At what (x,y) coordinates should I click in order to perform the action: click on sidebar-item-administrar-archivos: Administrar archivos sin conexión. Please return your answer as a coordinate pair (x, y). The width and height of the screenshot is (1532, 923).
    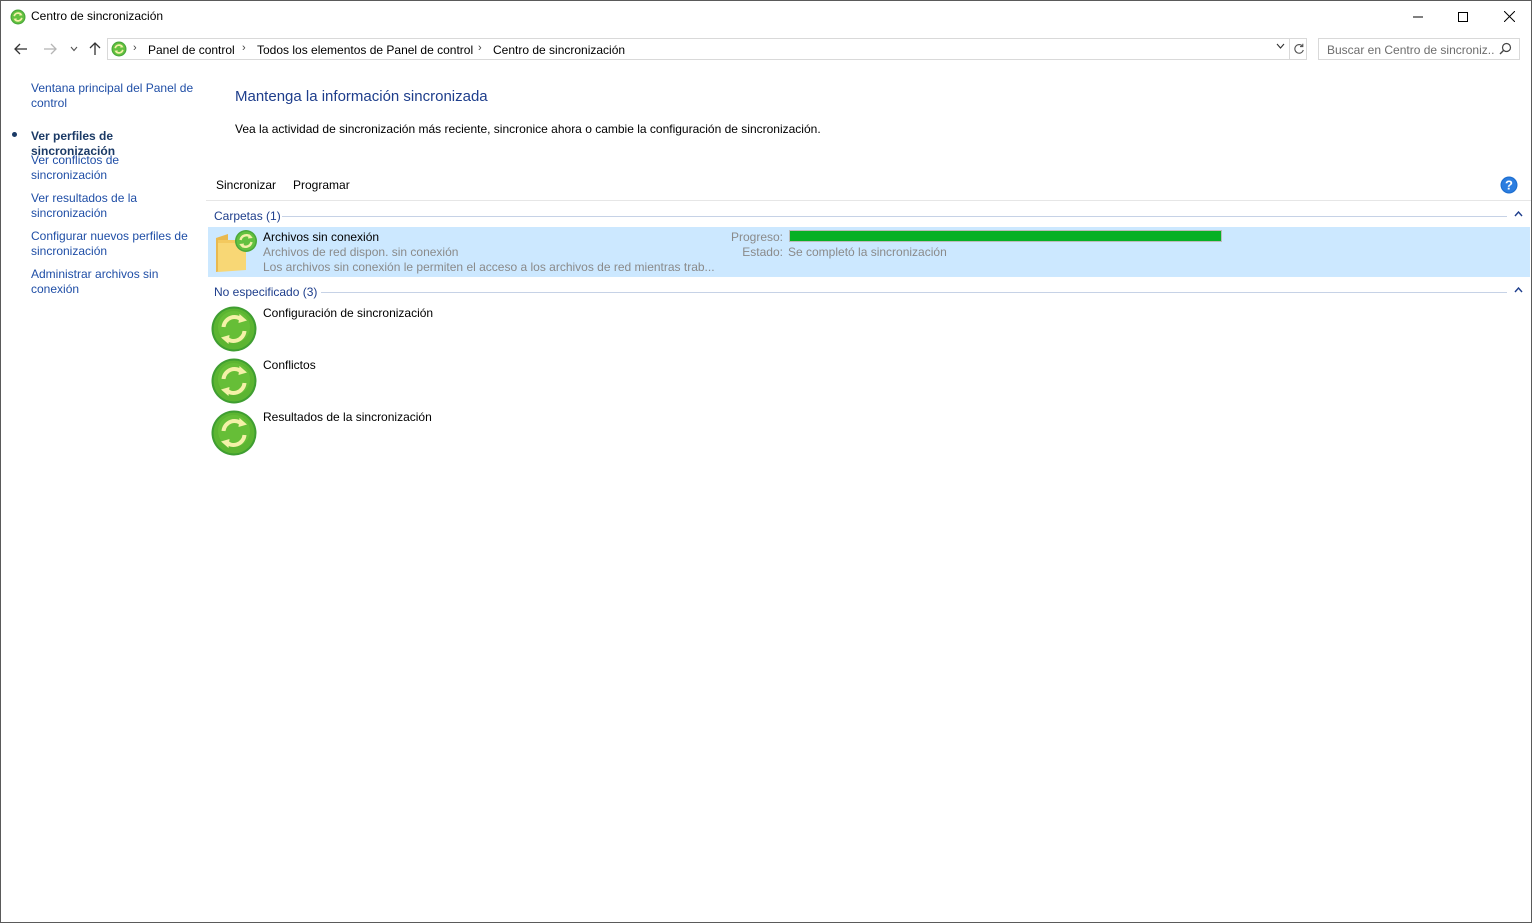
    Looking at the image, I should click on (113, 282).